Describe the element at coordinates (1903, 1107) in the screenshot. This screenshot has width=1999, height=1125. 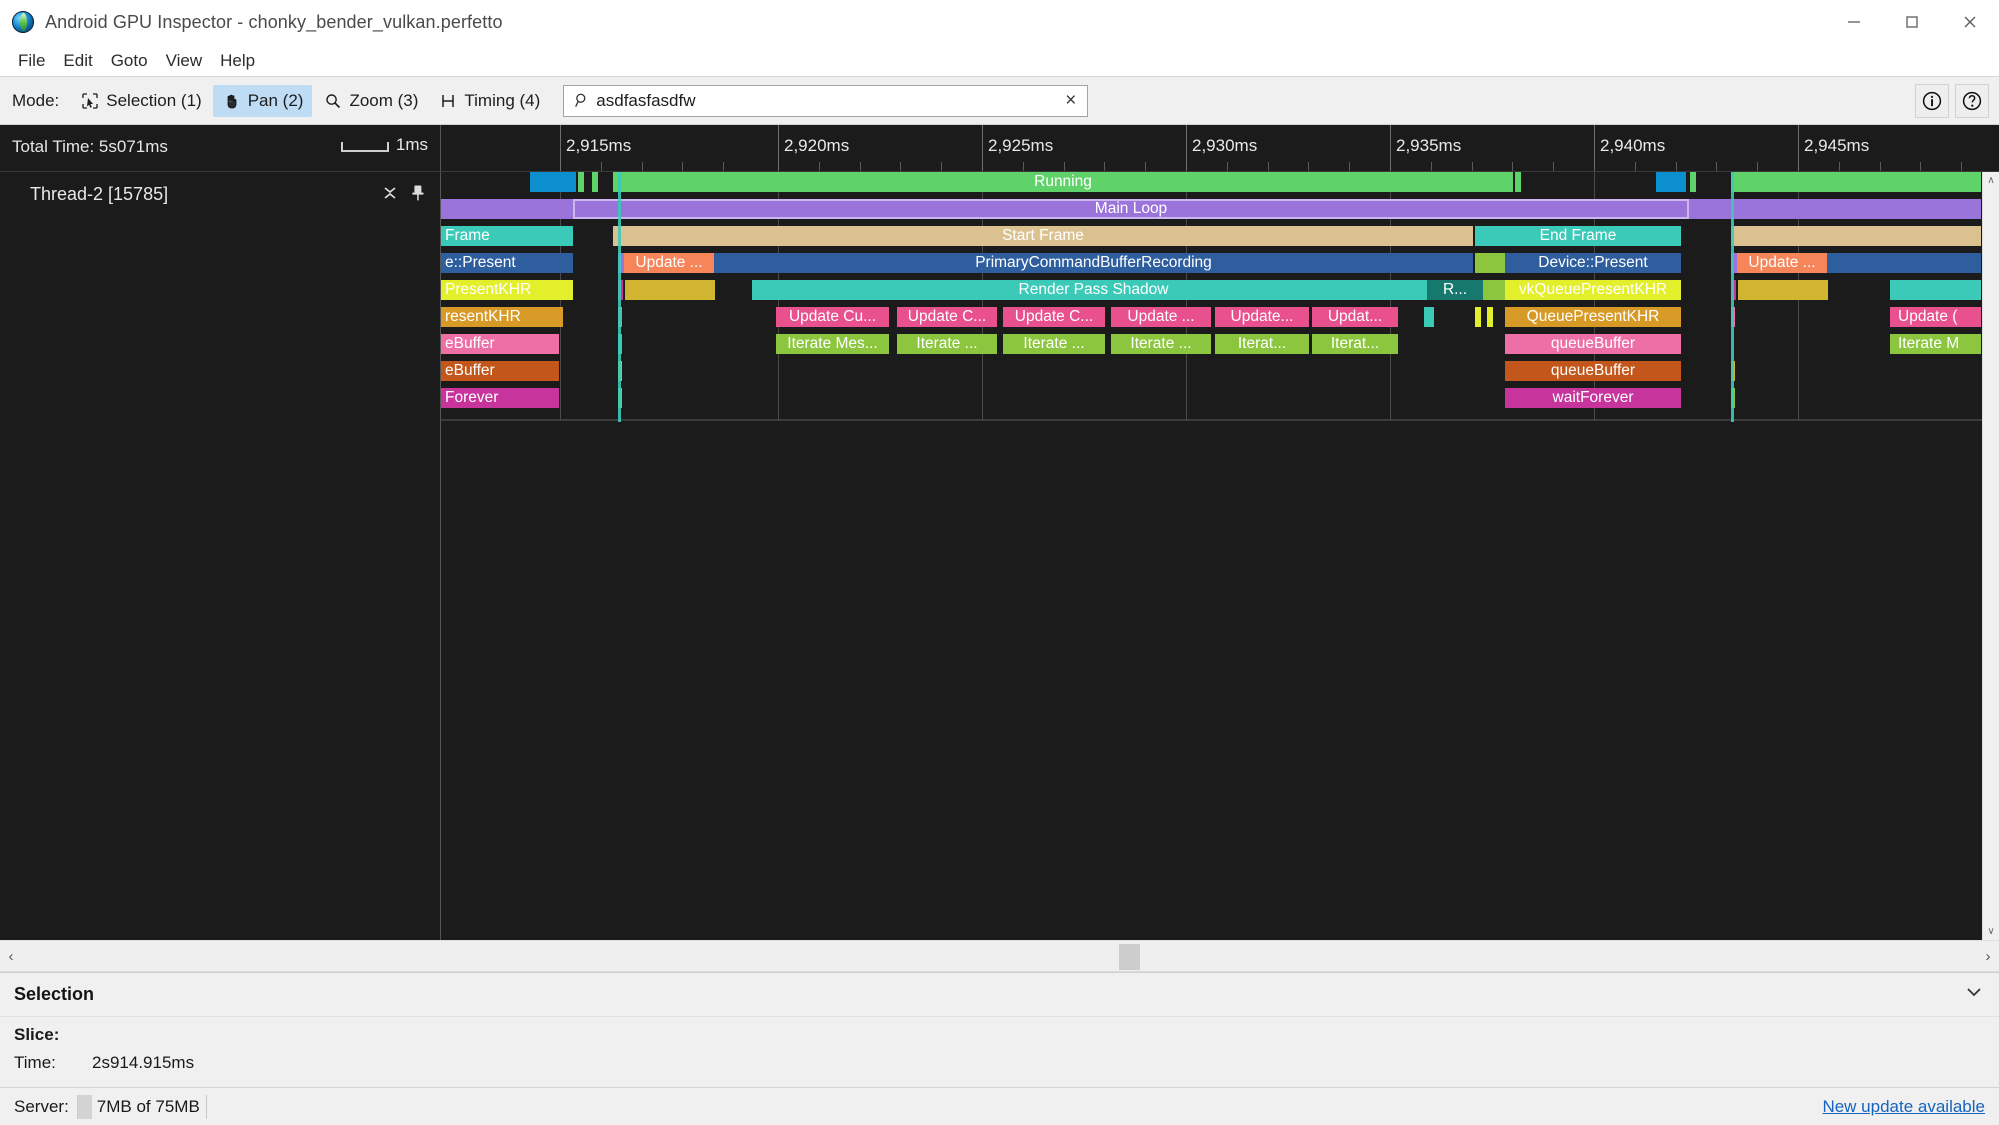
I see `new-update-link: New update available` at that location.